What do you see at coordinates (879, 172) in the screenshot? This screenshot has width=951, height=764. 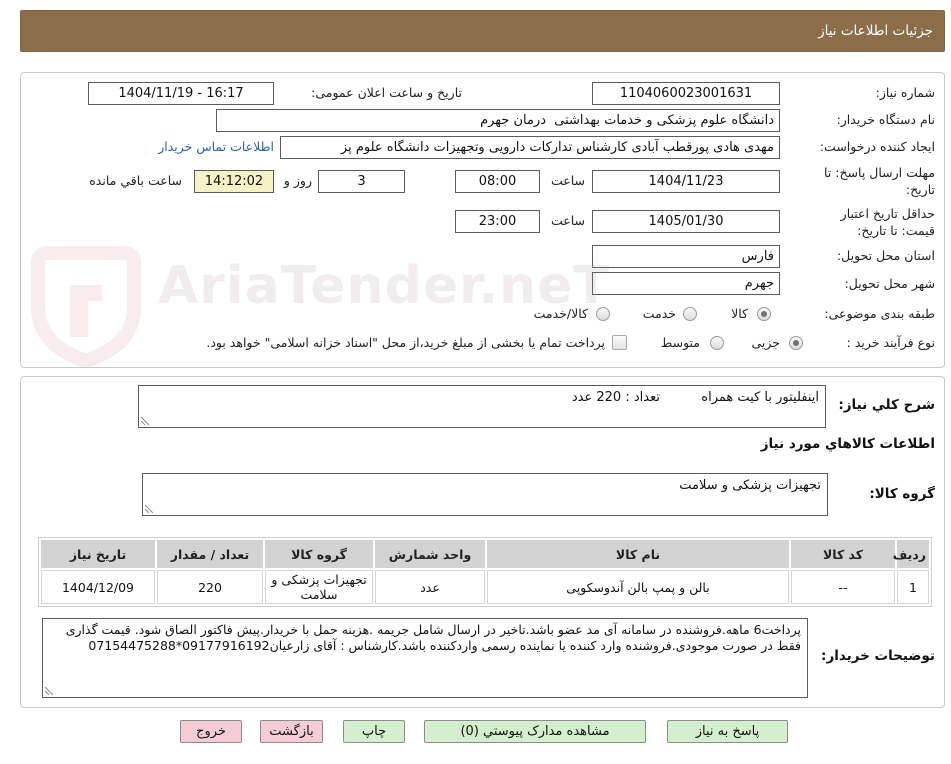 I see `deadline-label-line1: مهلت ارسال پاسخ: تا` at bounding box center [879, 172].